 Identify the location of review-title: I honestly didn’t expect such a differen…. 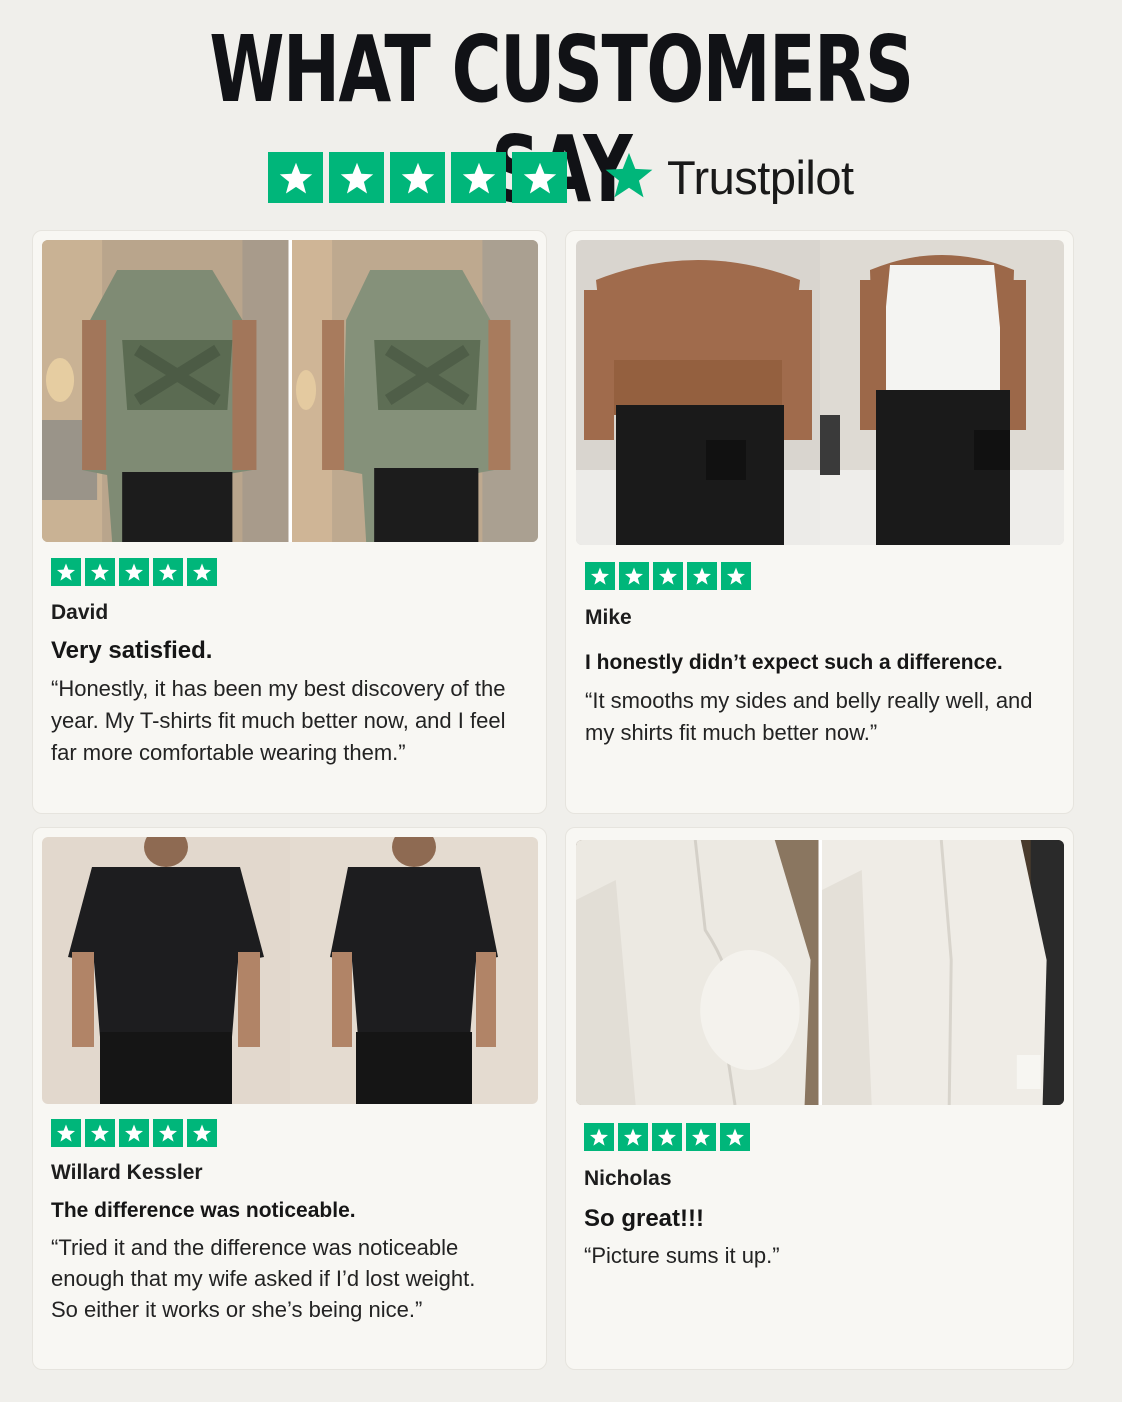
(794, 662).